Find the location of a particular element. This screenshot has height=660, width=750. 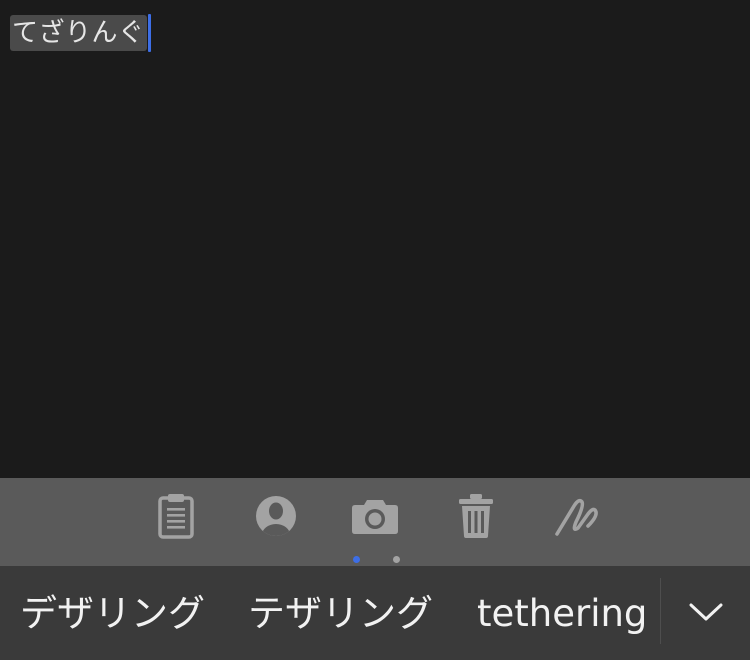

contact-icon is located at coordinates (276, 516).